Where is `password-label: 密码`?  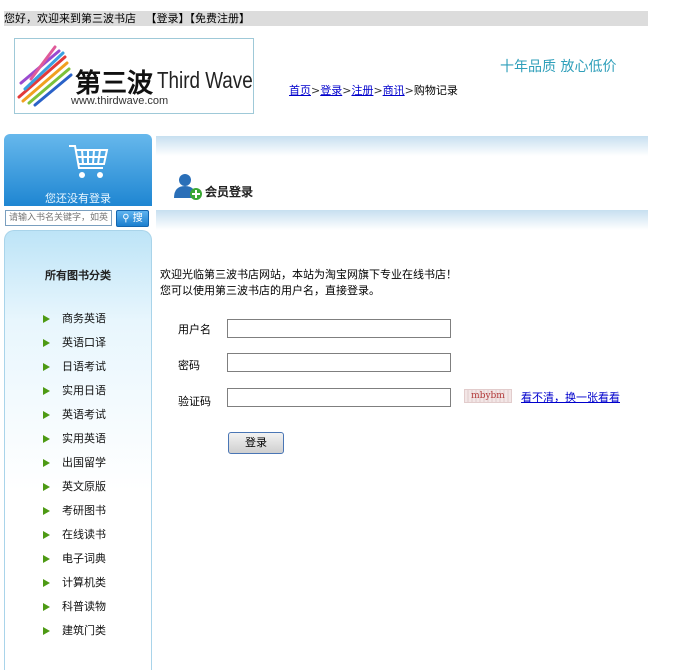 password-label: 密码 is located at coordinates (189, 365).